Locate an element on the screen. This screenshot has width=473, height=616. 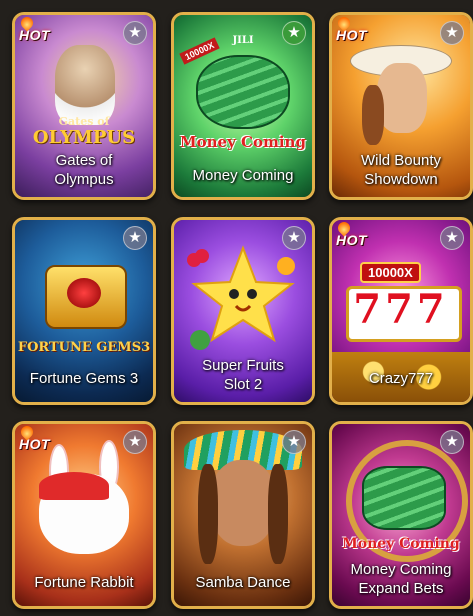
game-card-samba-dance: ★ Samba Dance is located at coordinates (243, 515).